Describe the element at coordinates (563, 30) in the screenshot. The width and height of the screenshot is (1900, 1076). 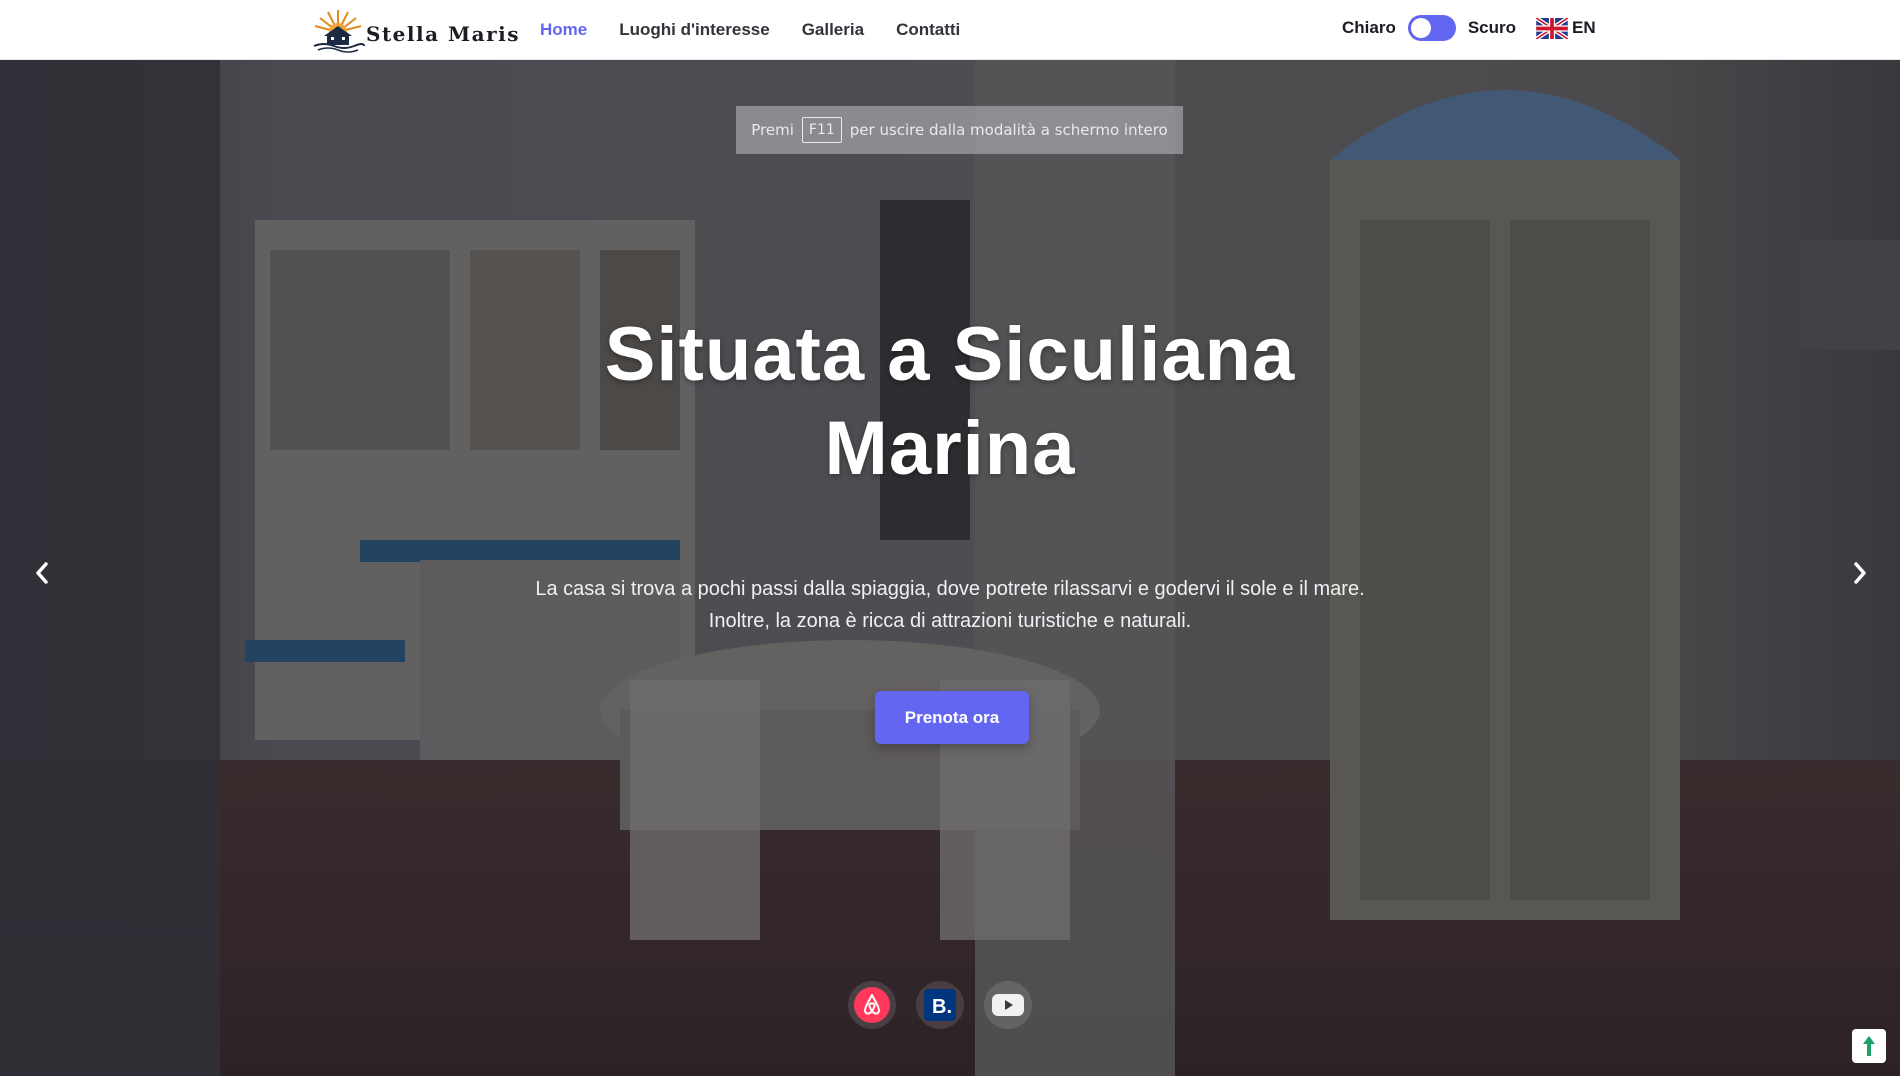
I see `nav-item-home: Home` at that location.